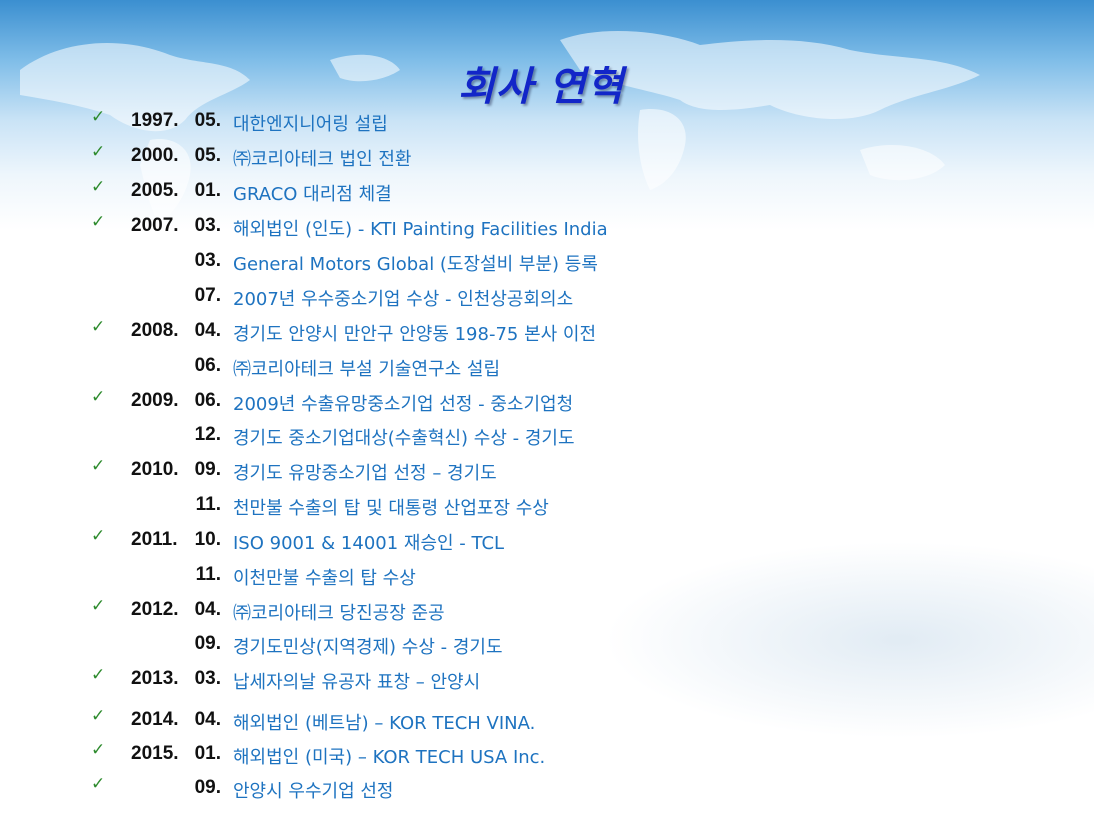 This screenshot has width=1094, height=816. What do you see at coordinates (547, 754) in the screenshot?
I see `history-entry: ✓ 2015. 01. 해외법인 (미국) – KOR TECH USA Inc.` at bounding box center [547, 754].